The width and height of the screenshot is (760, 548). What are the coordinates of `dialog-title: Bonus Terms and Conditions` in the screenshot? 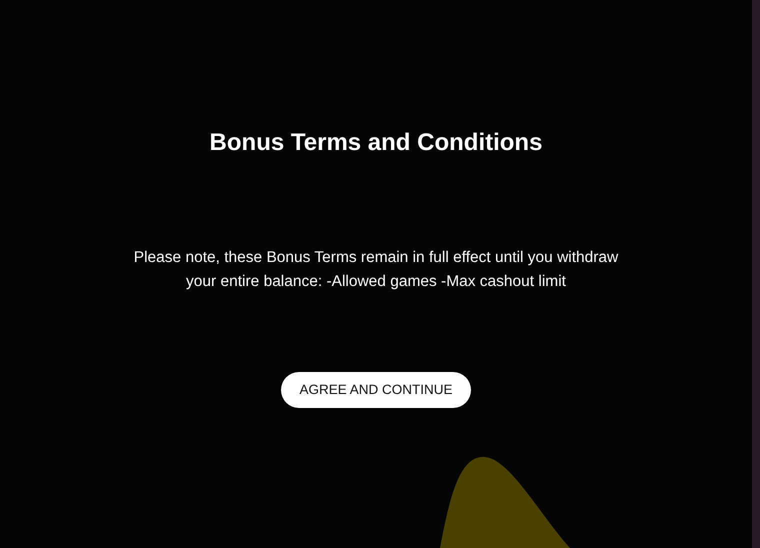 It's located at (376, 143).